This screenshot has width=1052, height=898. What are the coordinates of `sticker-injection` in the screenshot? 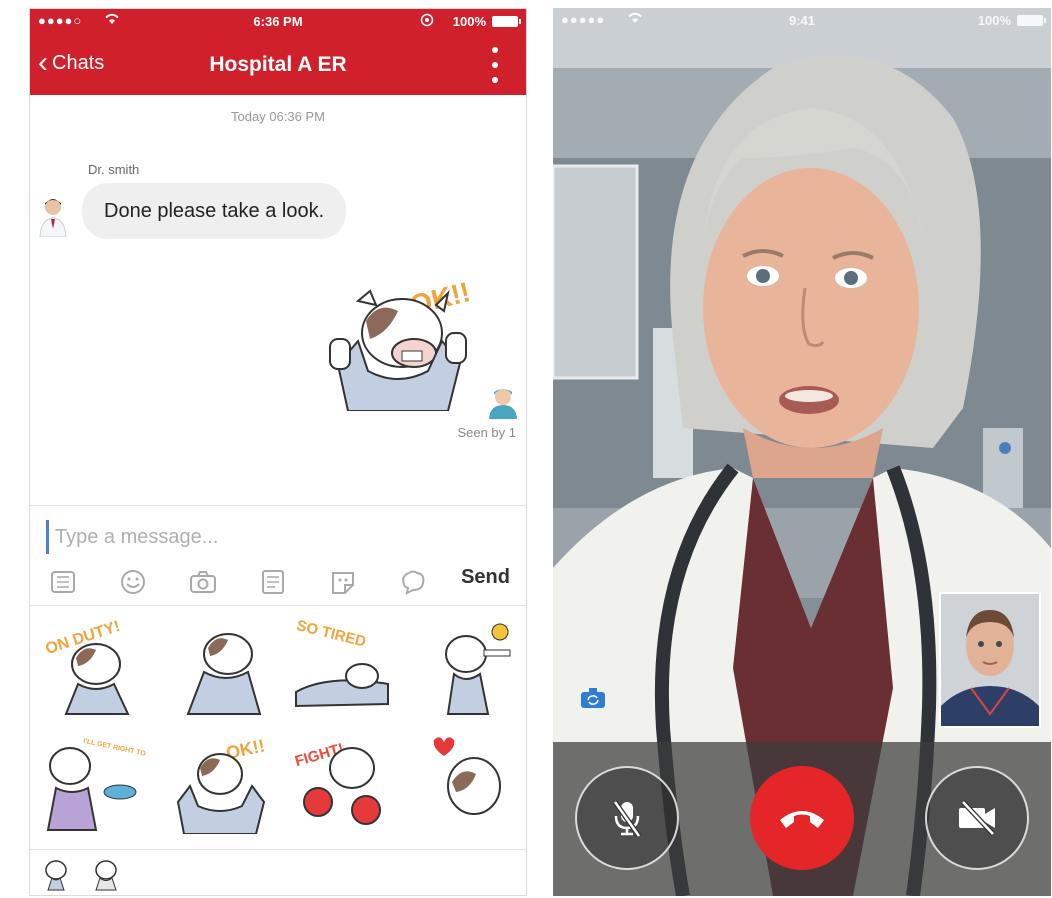 It's located at (469, 666).